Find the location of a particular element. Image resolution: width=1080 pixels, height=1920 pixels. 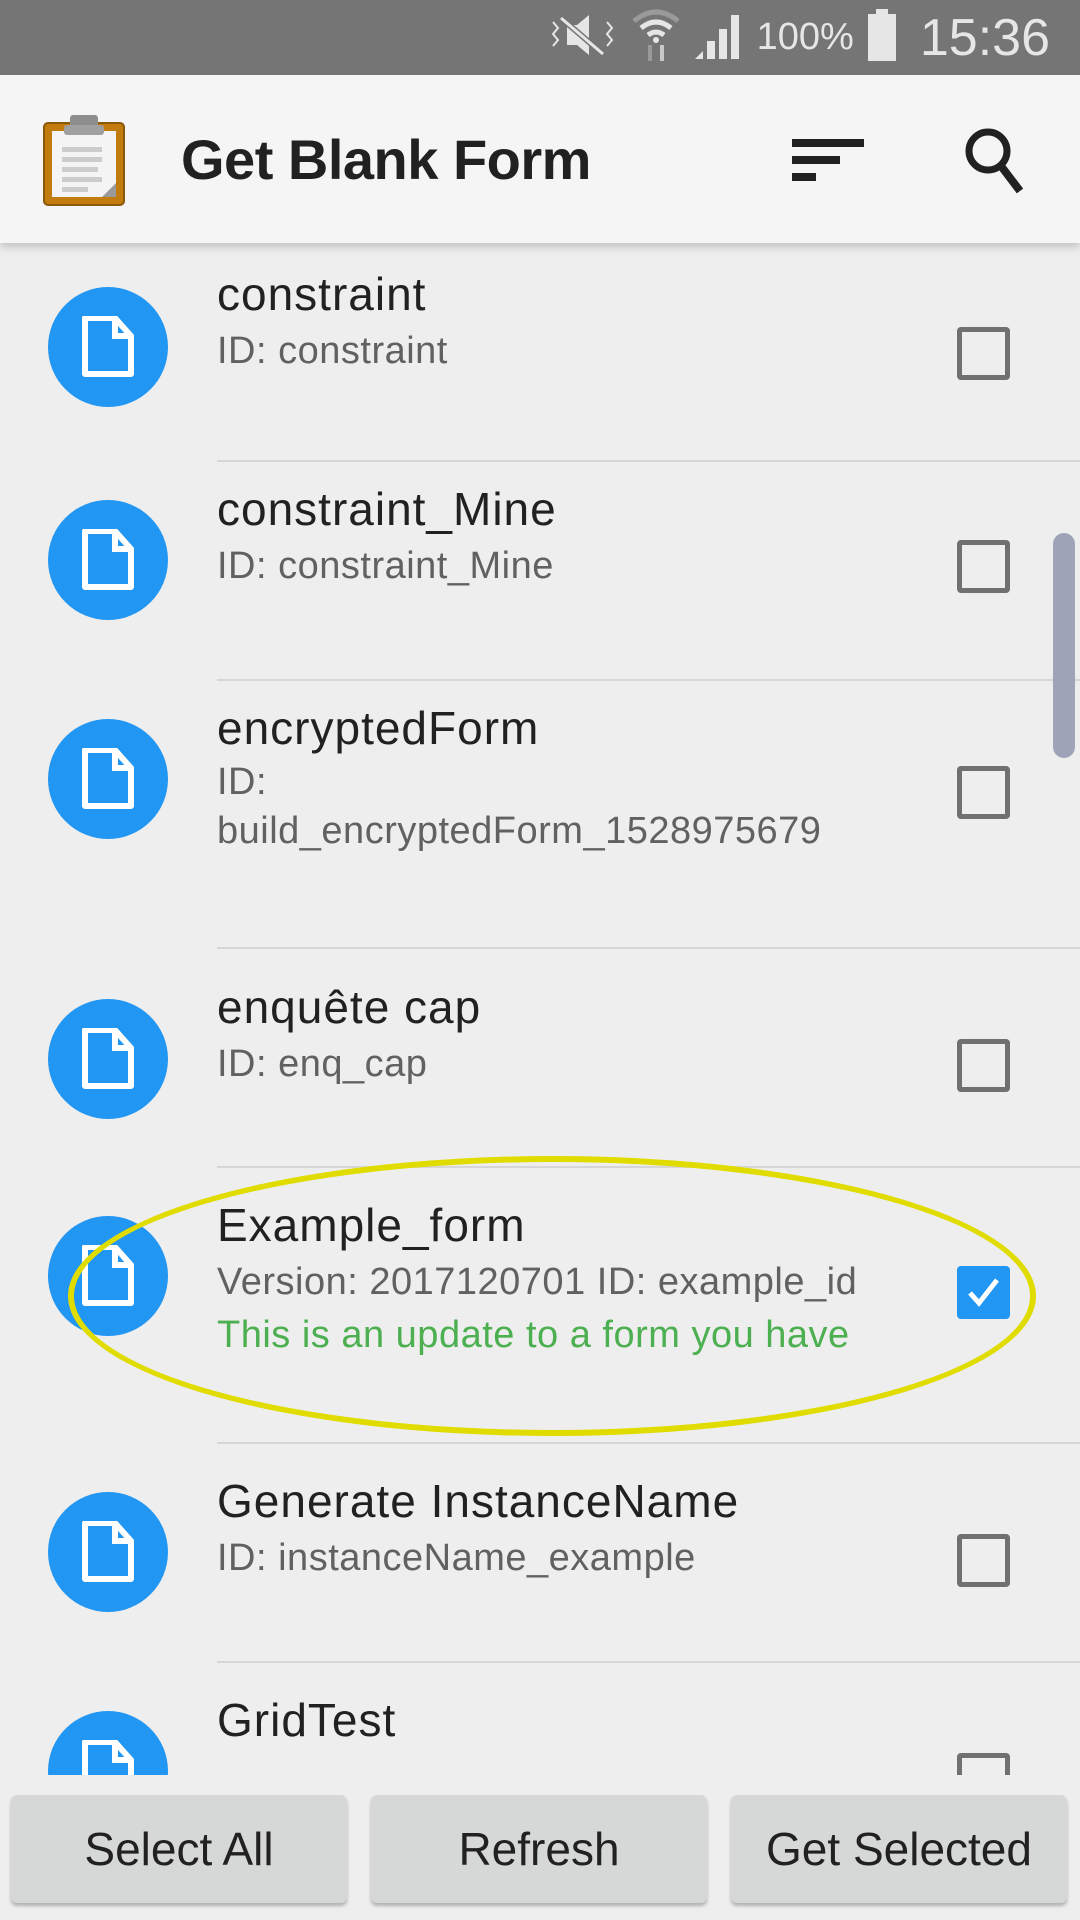

form-detail: ID: enq_cap is located at coordinates (322, 1064).